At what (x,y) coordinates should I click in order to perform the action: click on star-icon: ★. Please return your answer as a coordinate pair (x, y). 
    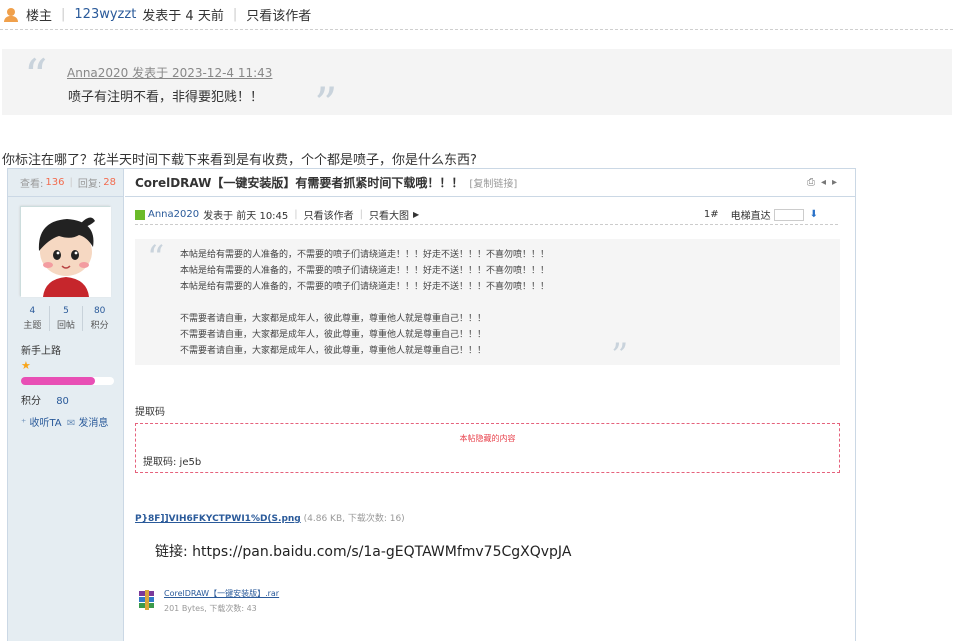
    Looking at the image, I should click on (26, 365).